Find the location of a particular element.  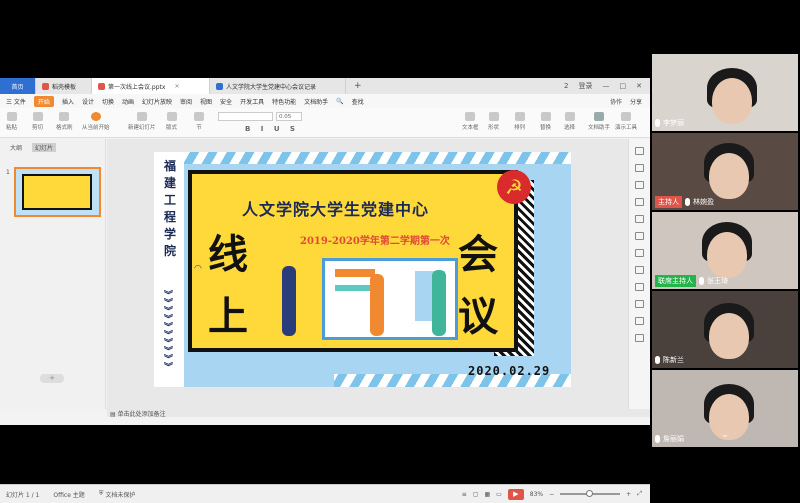

big-char-yi: 议 is located at coordinates (478, 316).